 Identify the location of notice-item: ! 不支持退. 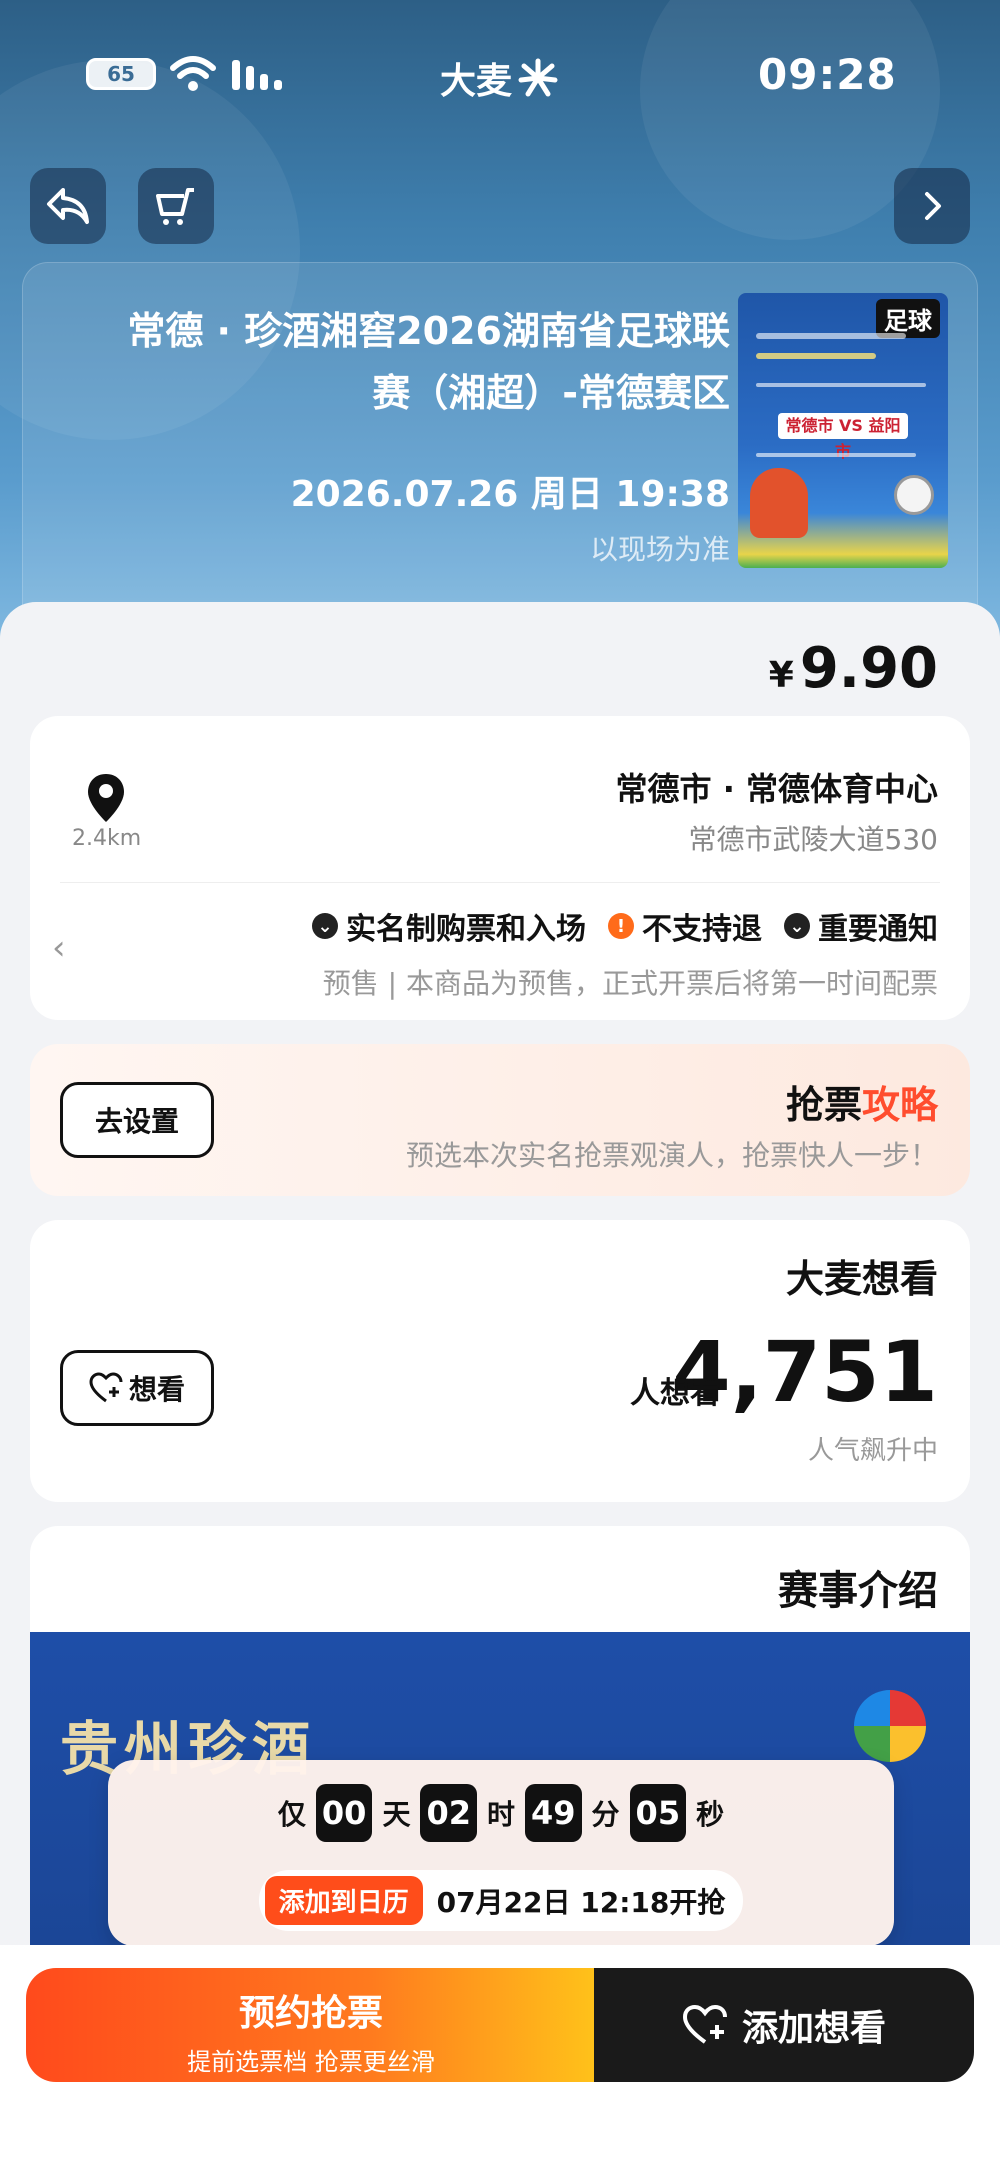
(685, 926).